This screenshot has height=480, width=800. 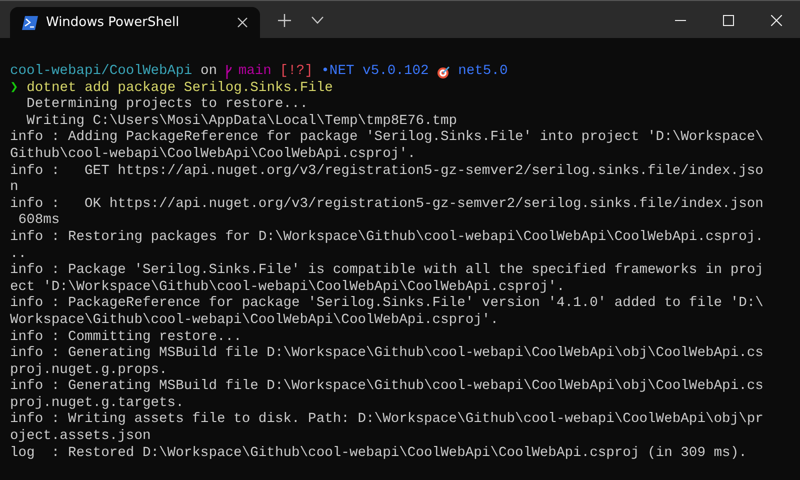 I want to click on output-line: info : Writing assets file to disk. Path: D:\Workspace\Github\cool-webapi\CoolWebApi\obj\pr, so click(x=387, y=420).